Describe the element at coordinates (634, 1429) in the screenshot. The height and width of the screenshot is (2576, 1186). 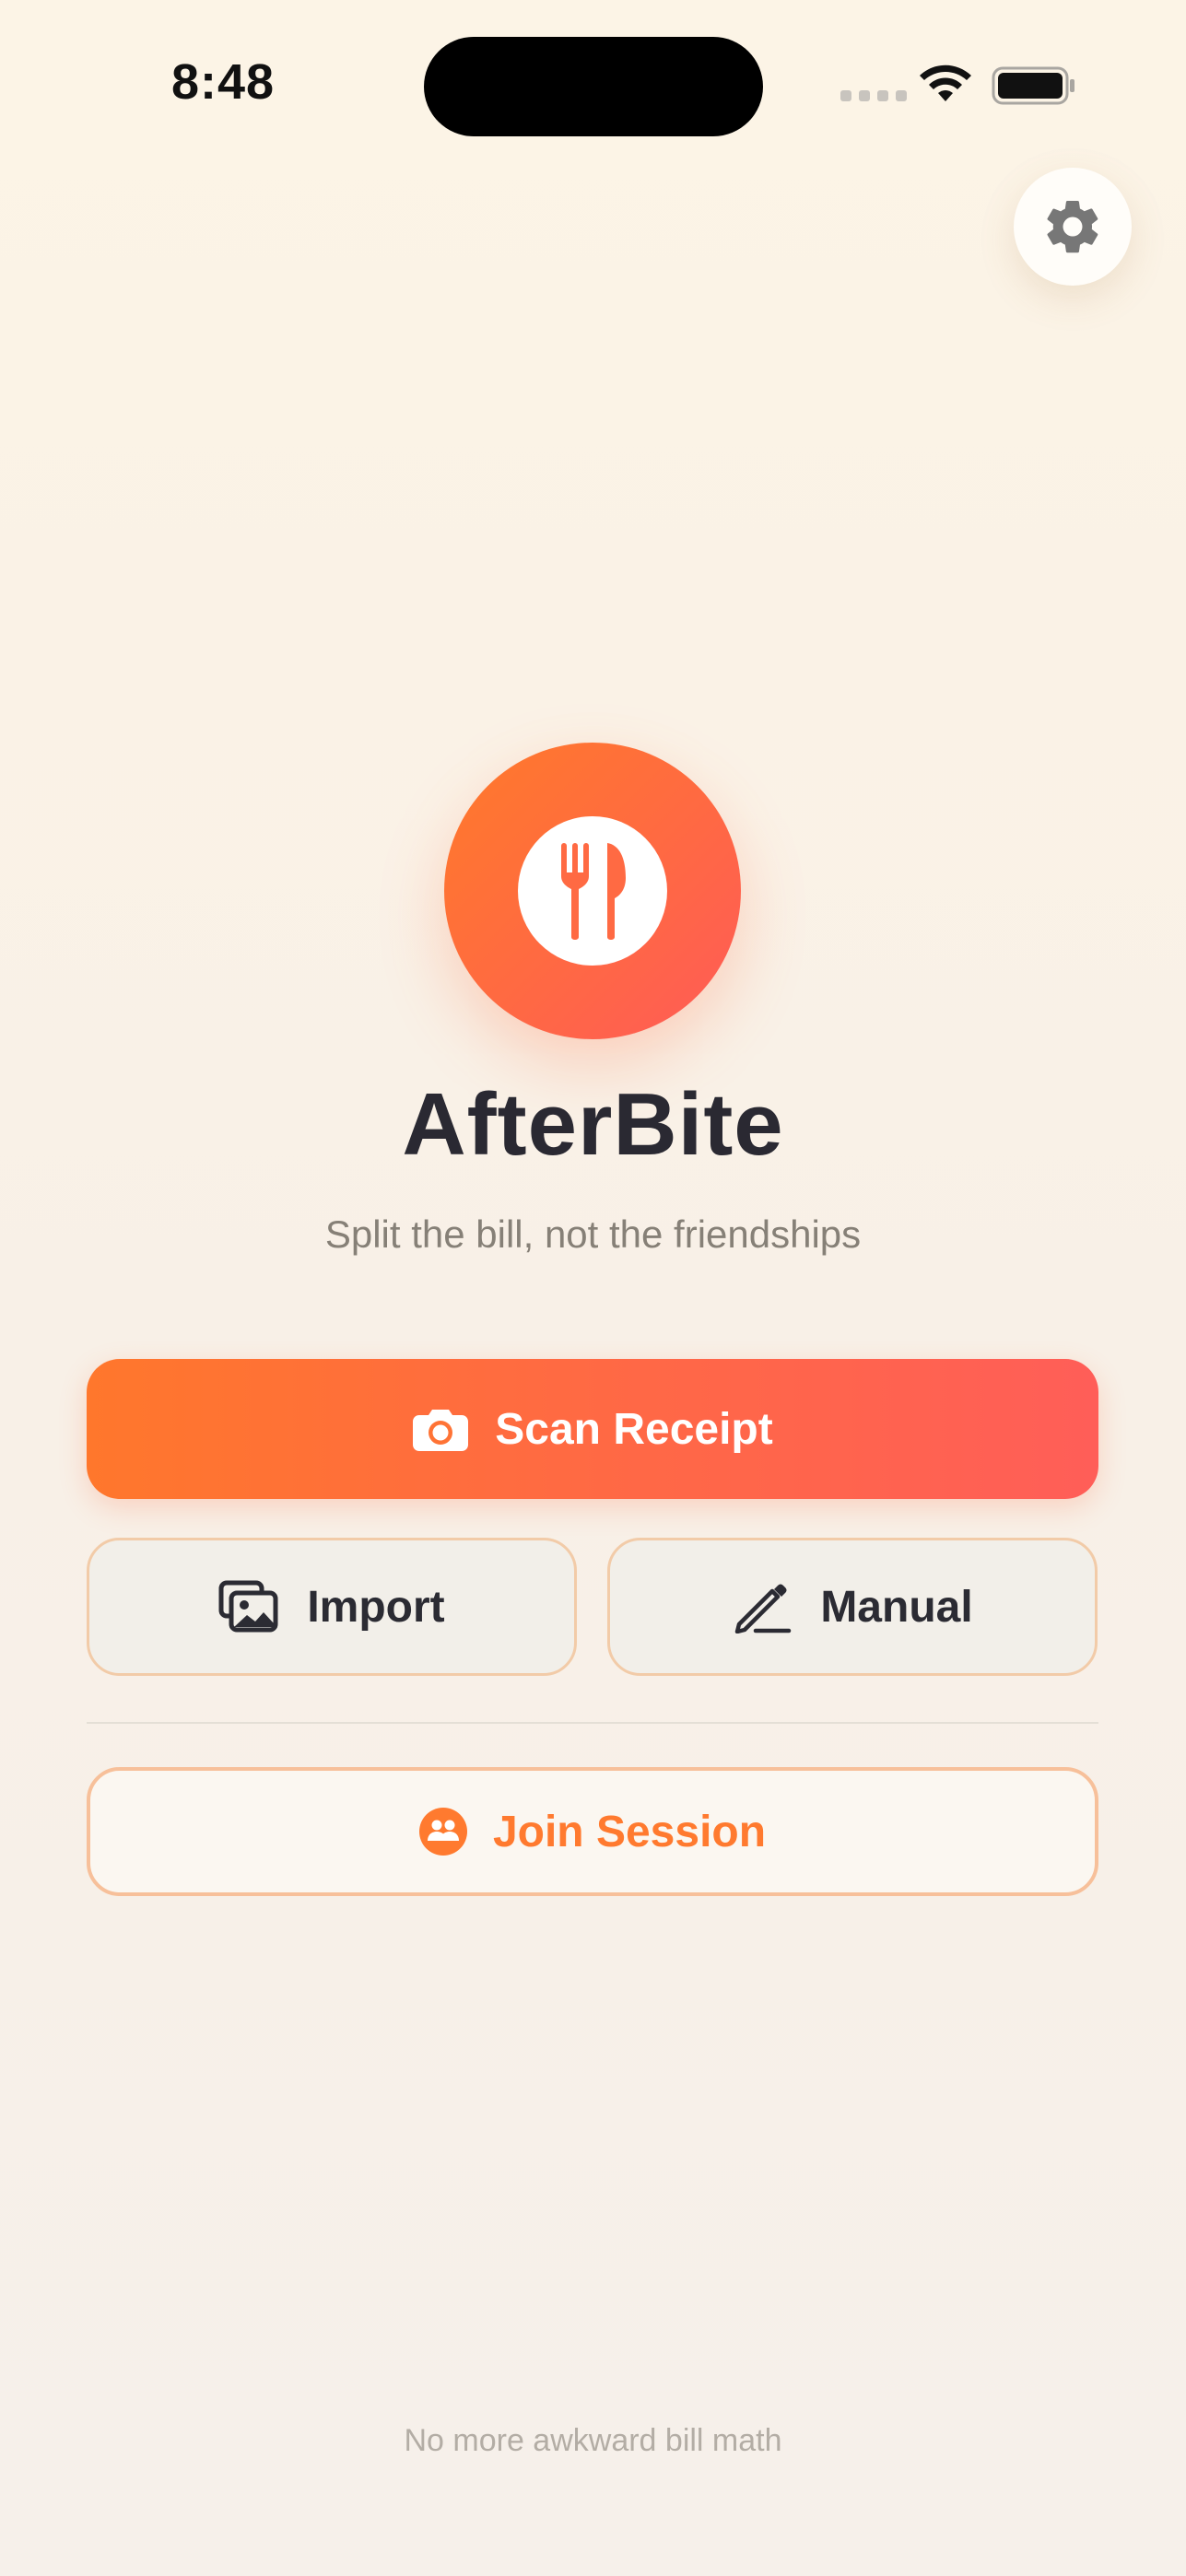
I see `scan-receipt-label: Scan Receipt` at that location.